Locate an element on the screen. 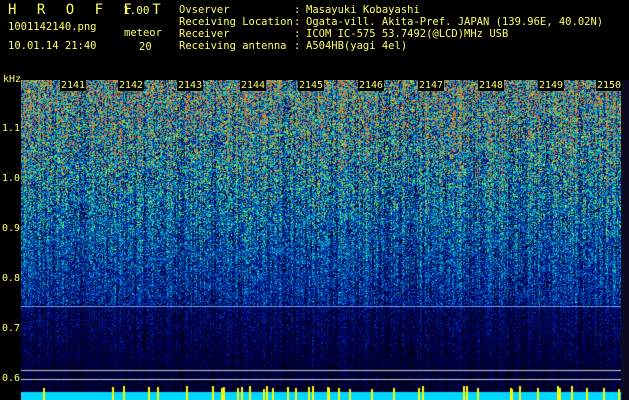 This screenshot has height=400, width=629. observer-value: Masayuki Kobayashi is located at coordinates (363, 10).